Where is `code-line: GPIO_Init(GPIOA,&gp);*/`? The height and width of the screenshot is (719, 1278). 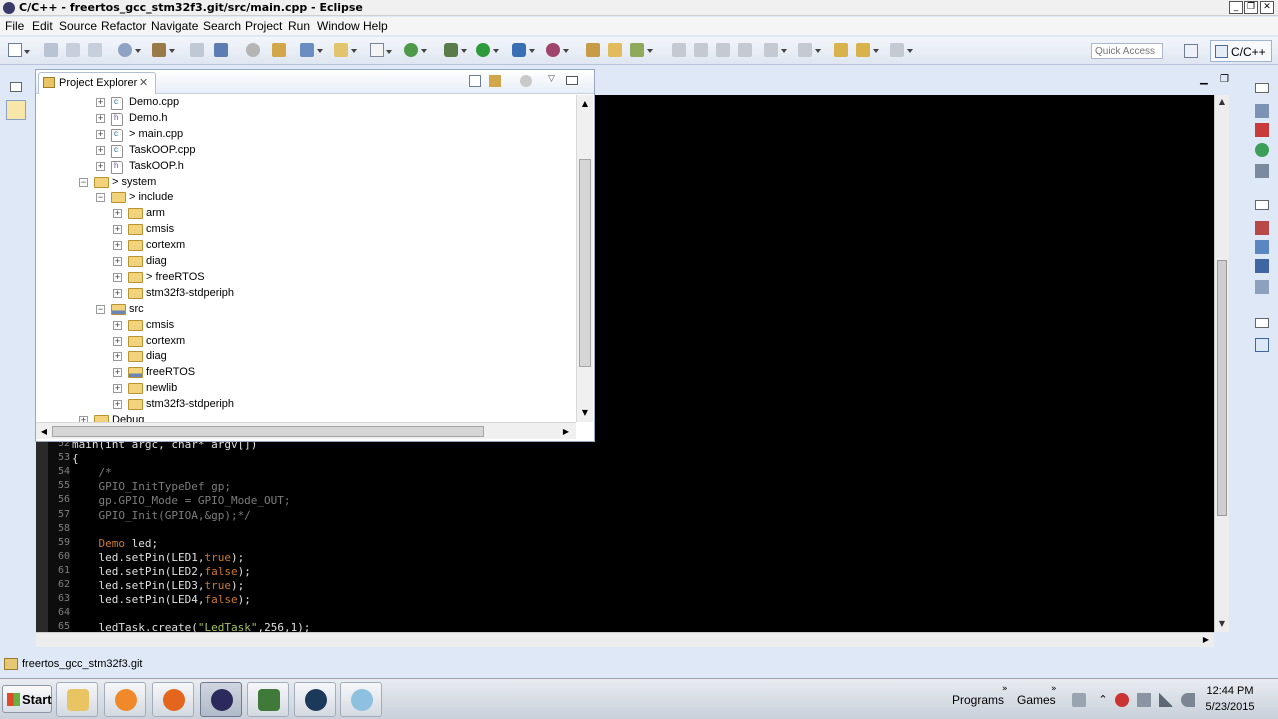 code-line: GPIO_Init(GPIOA,&gp);*/ is located at coordinates (161, 515).